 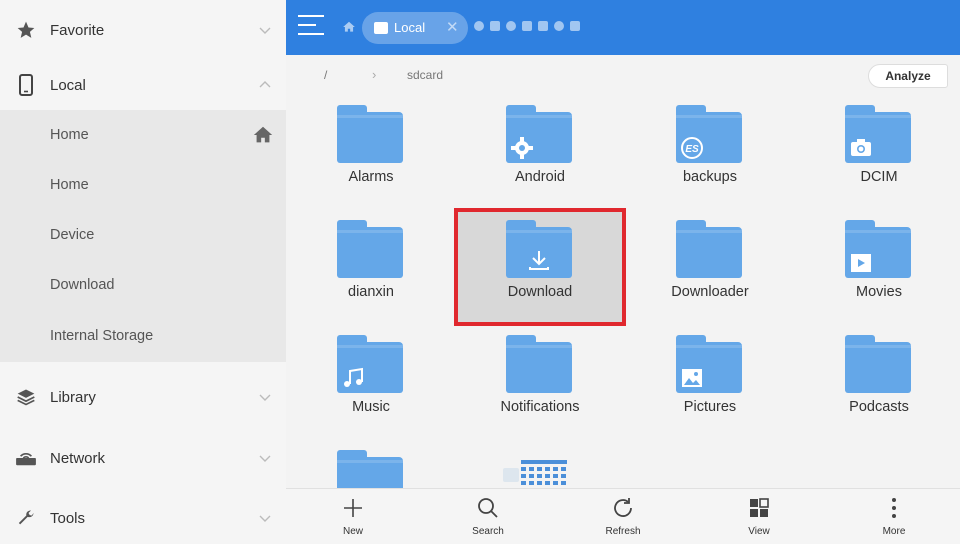 I want to click on tab-local: Local ✕, so click(x=415, y=28).